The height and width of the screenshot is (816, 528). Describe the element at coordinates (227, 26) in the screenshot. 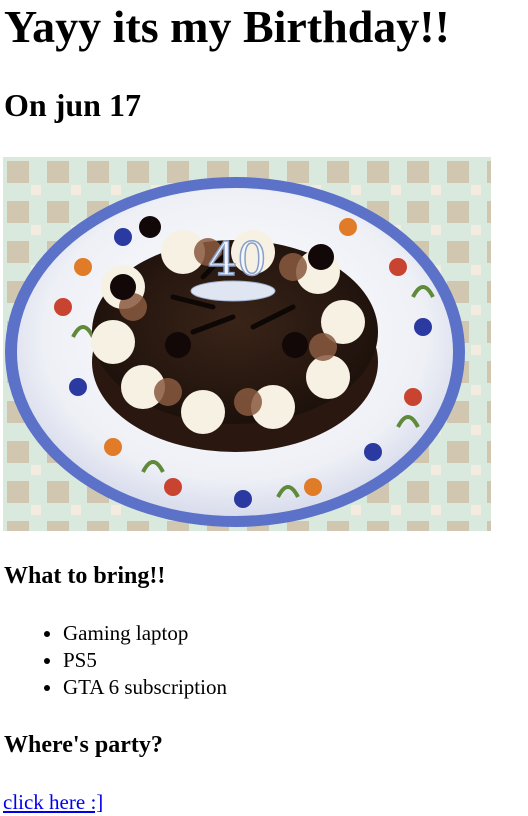

I see `page-title: Yayy its my Birthday!!` at that location.